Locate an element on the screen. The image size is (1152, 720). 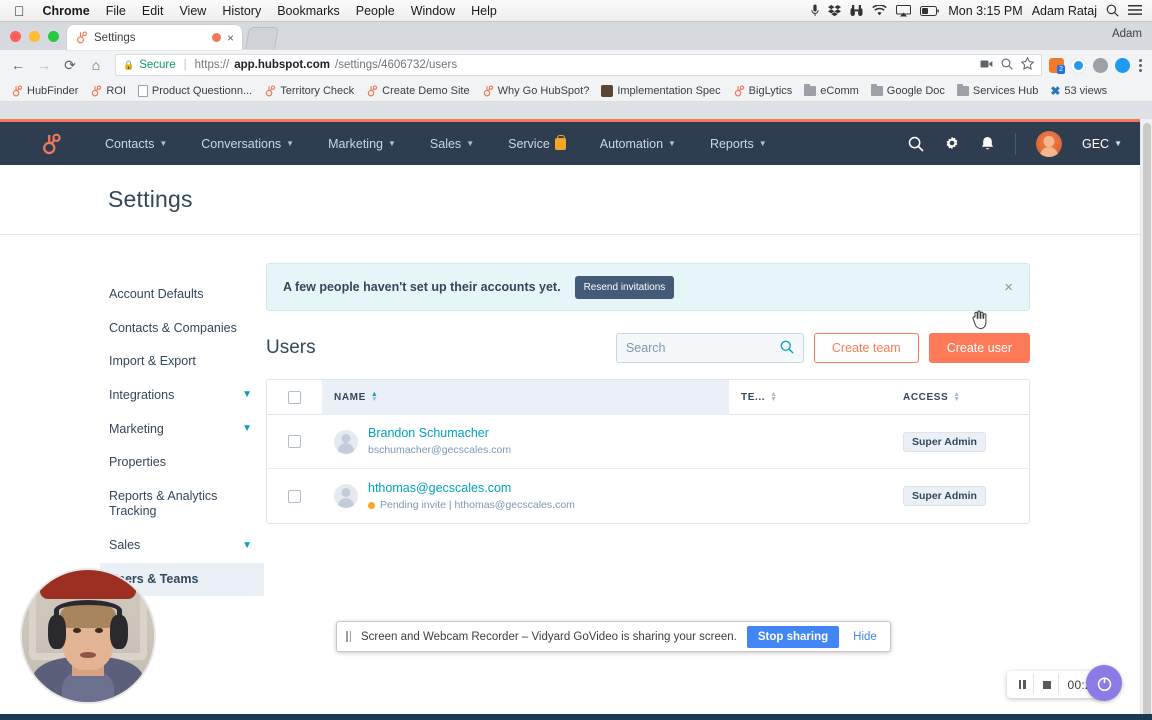
bookmark-biglytics: BigLytics is located at coordinates (763, 91).